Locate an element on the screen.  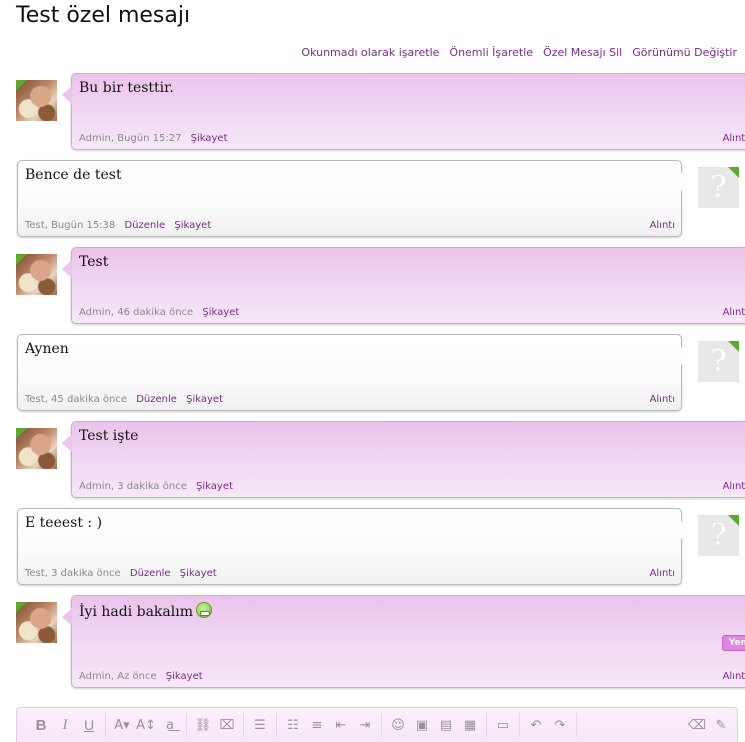
message-meta: Admin, Bugün 15:27 Şikayet is located at coordinates (153, 138).